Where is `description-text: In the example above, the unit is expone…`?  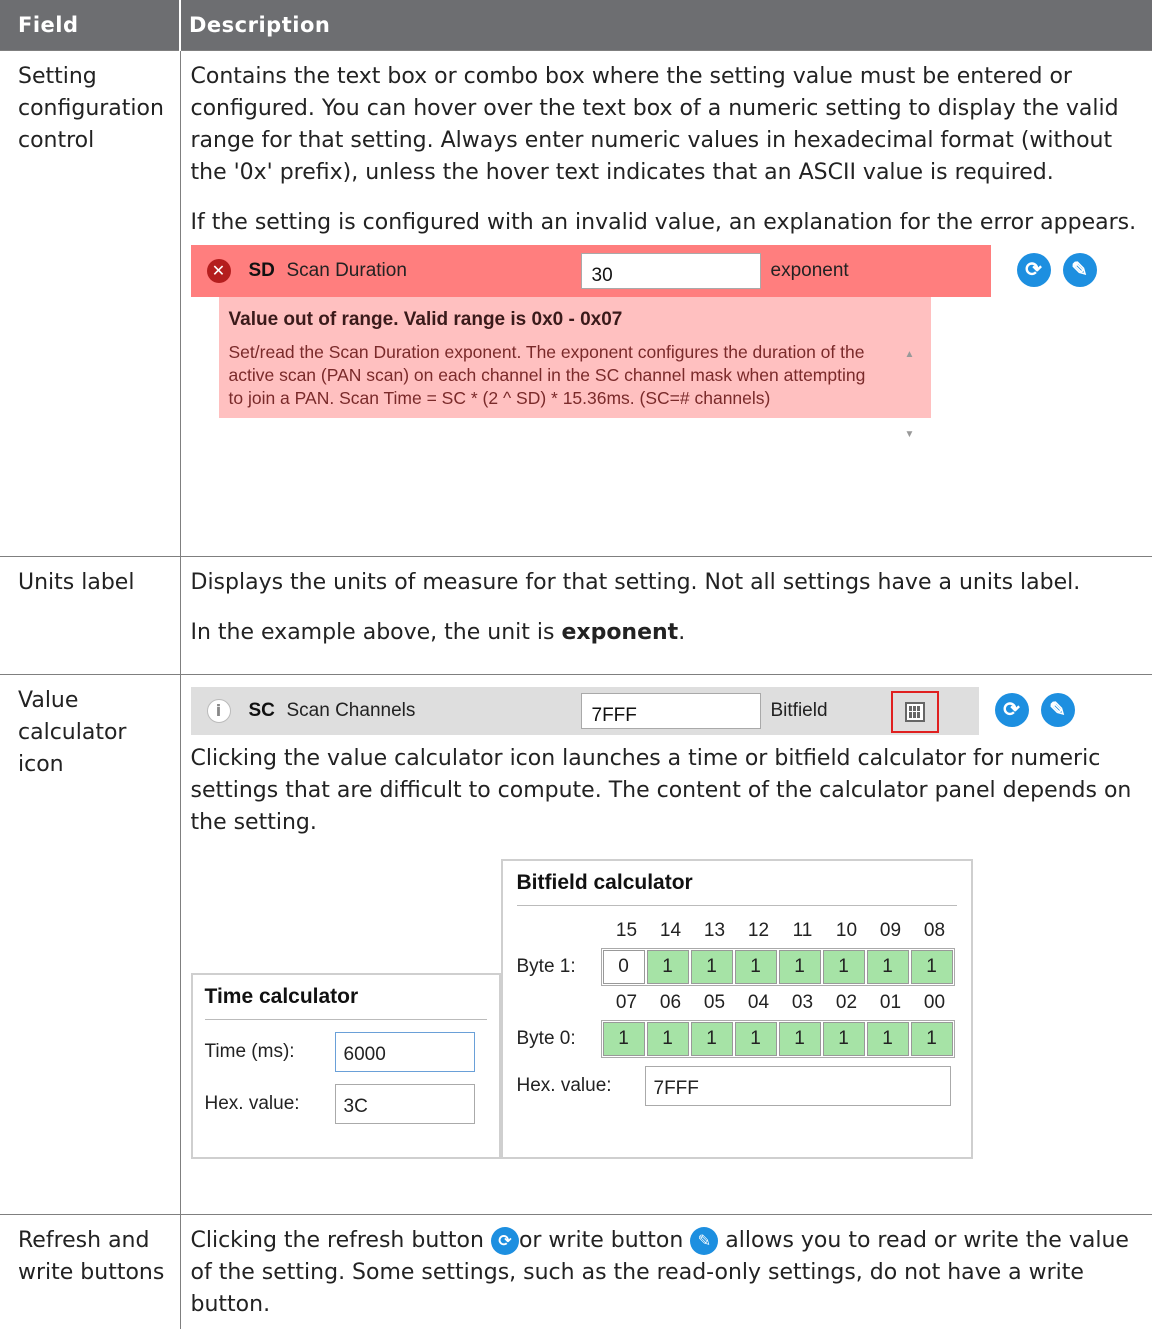
description-text: In the example above, the unit is expone… is located at coordinates (668, 633).